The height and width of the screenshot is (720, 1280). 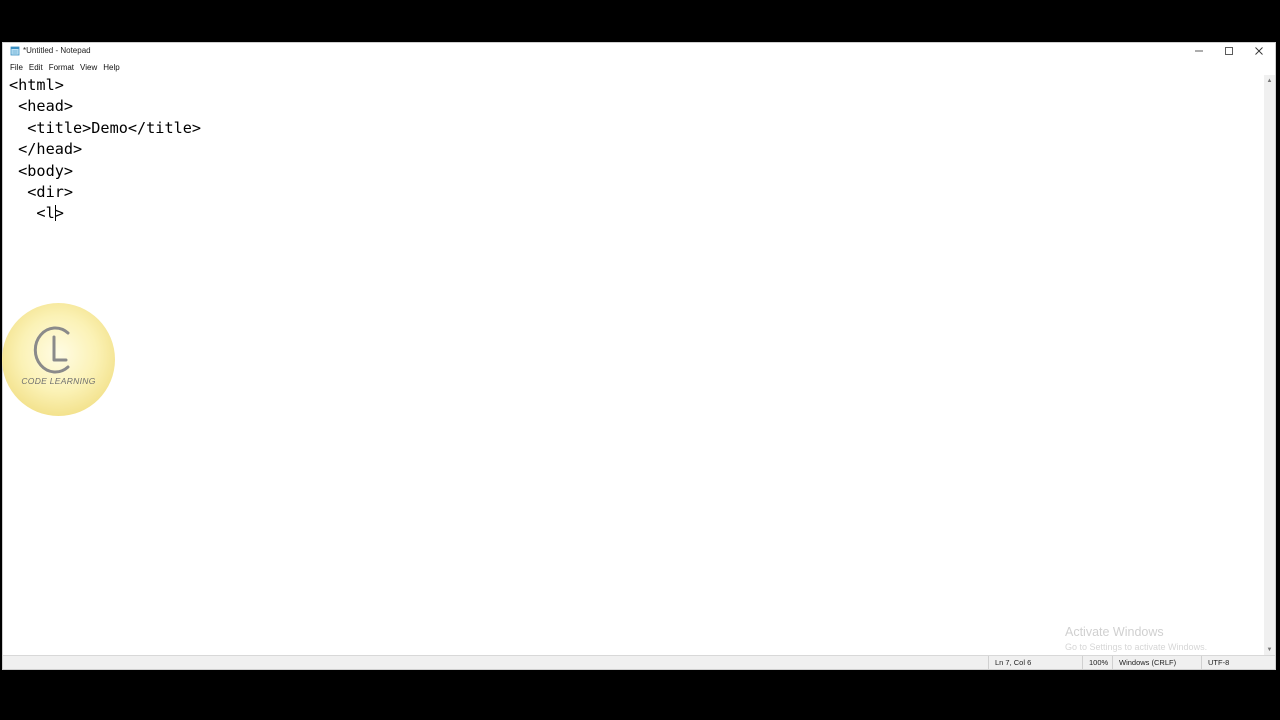 I want to click on menu-bar: File Edit Format View Help, so click(x=639, y=67).